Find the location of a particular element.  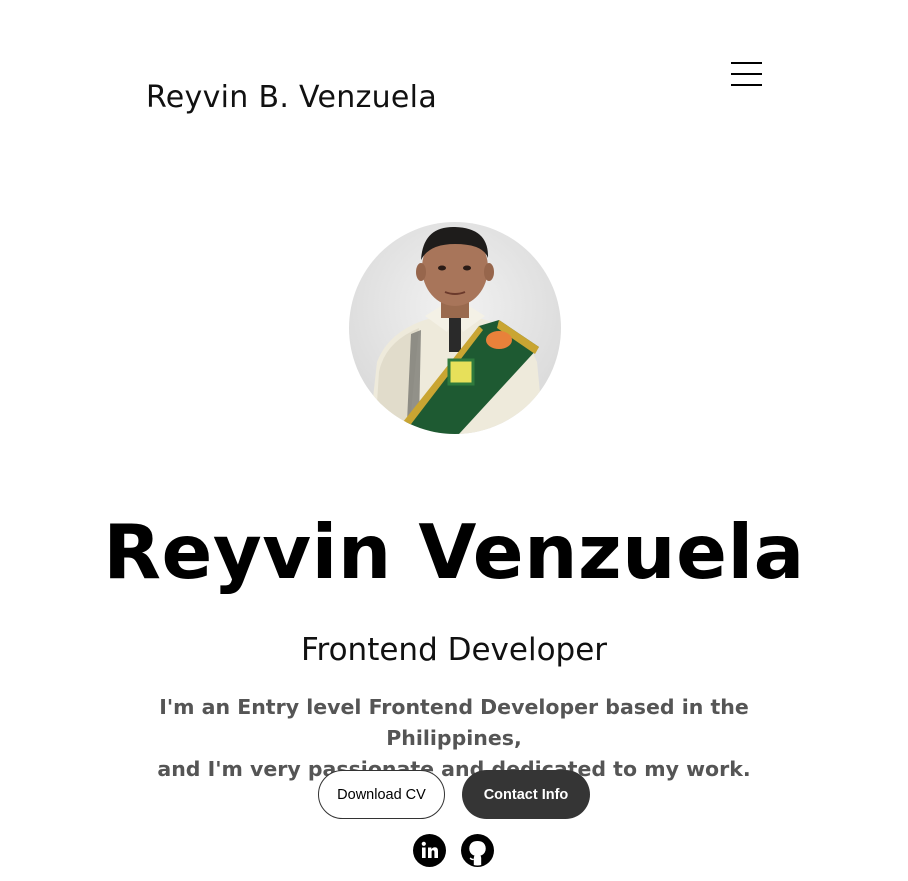

contact-info-button: Contact Info is located at coordinates (526, 794).